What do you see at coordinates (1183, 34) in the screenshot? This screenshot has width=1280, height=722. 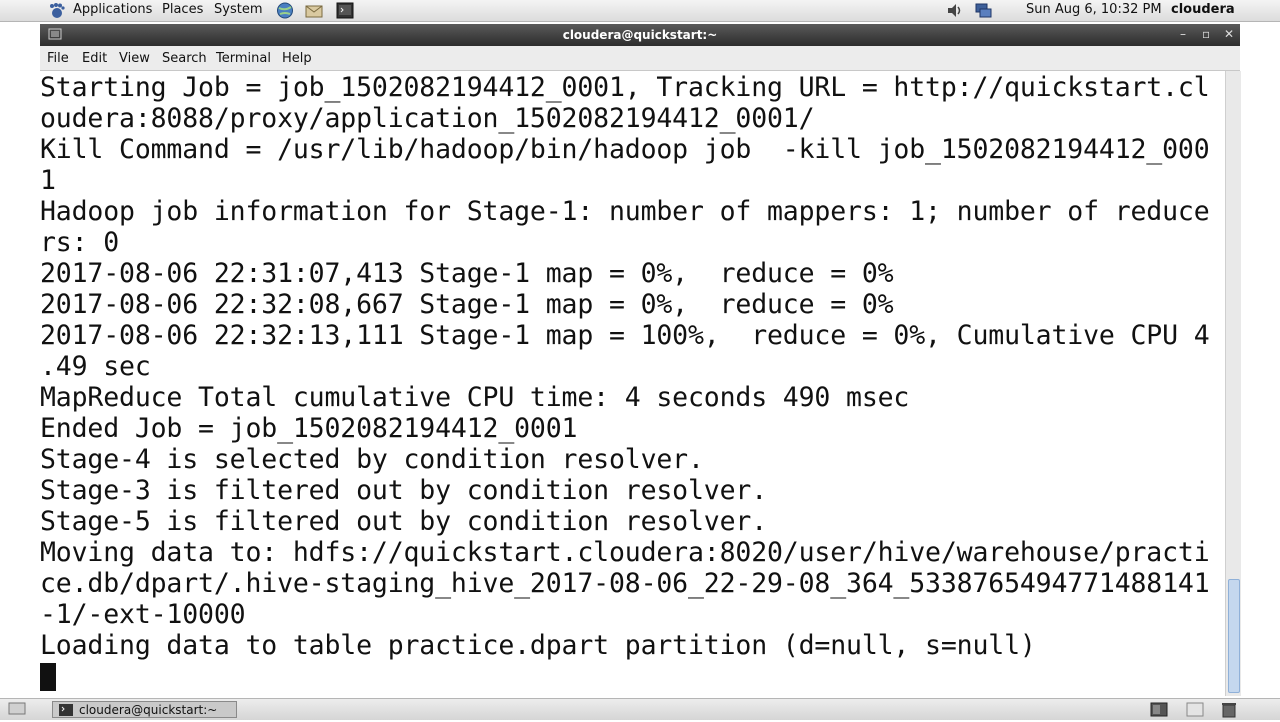 I see `minimize-button: –` at bounding box center [1183, 34].